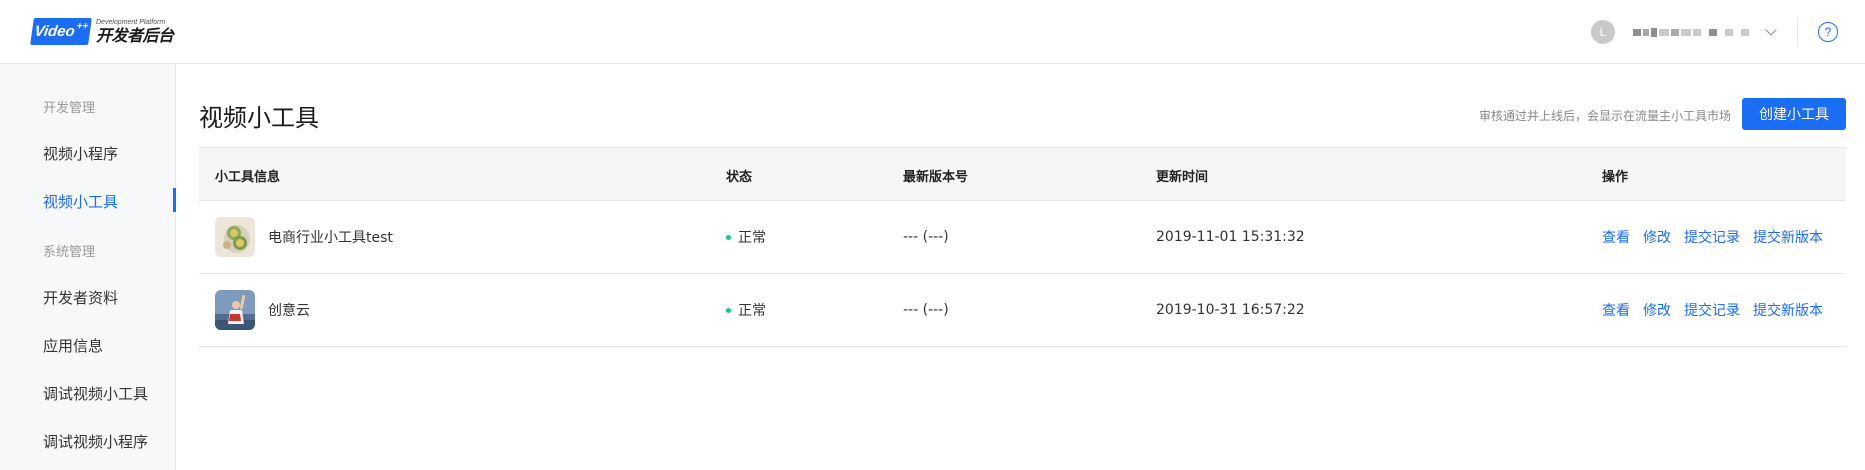 Image resolution: width=1865 pixels, height=470 pixels. What do you see at coordinates (932, 32) in the screenshot?
I see `top-header: Video ++ Development Platform 开发者后台 L ?` at bounding box center [932, 32].